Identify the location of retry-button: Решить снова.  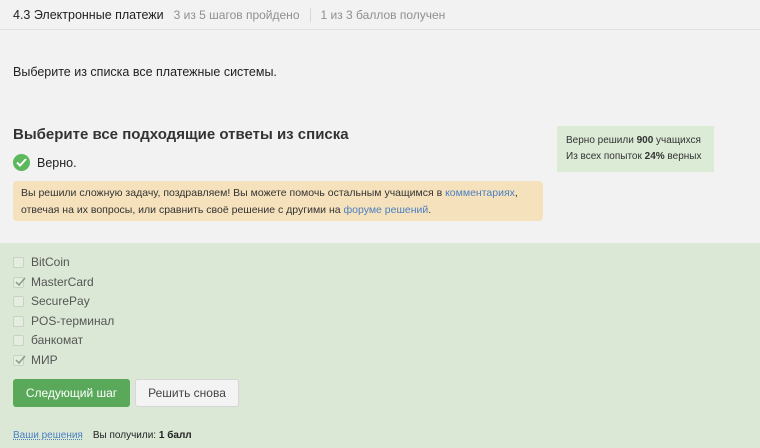
(187, 393).